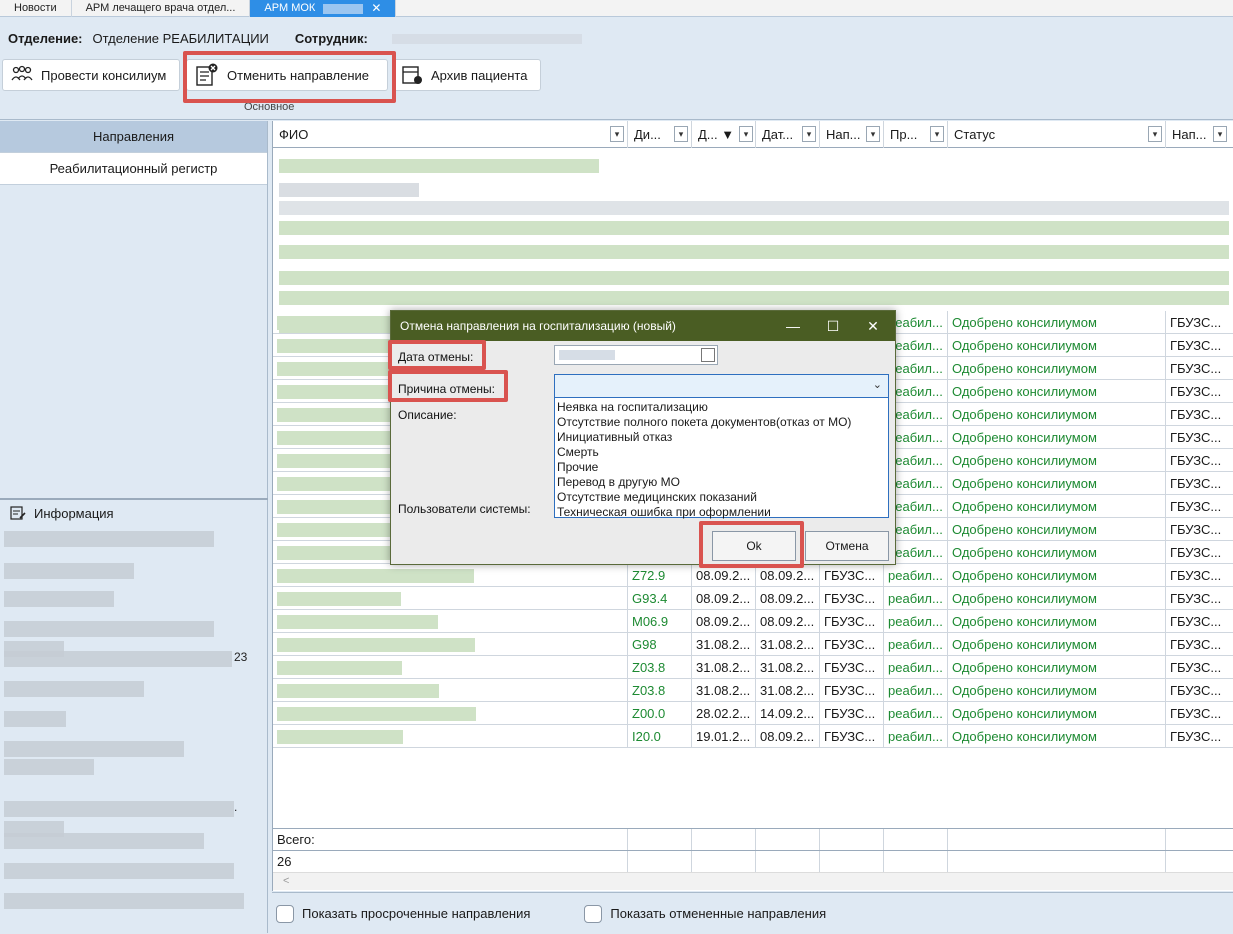 This screenshot has height=934, width=1233. What do you see at coordinates (660, 736) in the screenshot?
I see `grid-cell-diag: I20.0` at bounding box center [660, 736].